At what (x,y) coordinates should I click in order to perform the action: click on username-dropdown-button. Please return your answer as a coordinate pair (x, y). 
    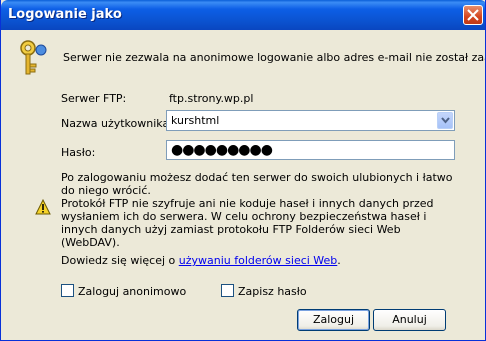
    Looking at the image, I should click on (445, 120).